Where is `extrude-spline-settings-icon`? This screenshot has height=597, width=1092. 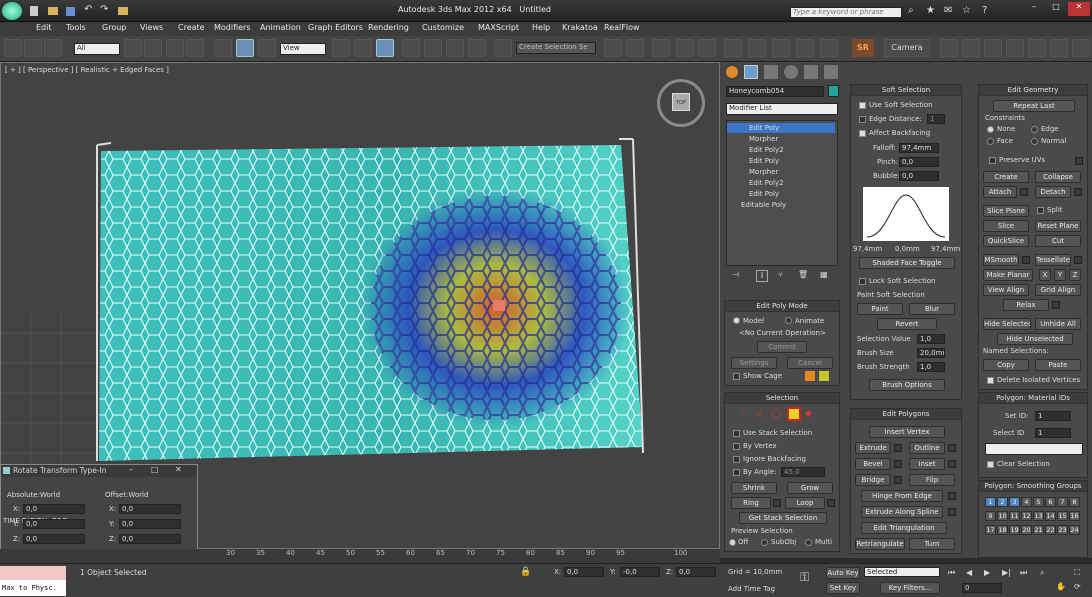
extrude-spline-settings-icon is located at coordinates (952, 512).